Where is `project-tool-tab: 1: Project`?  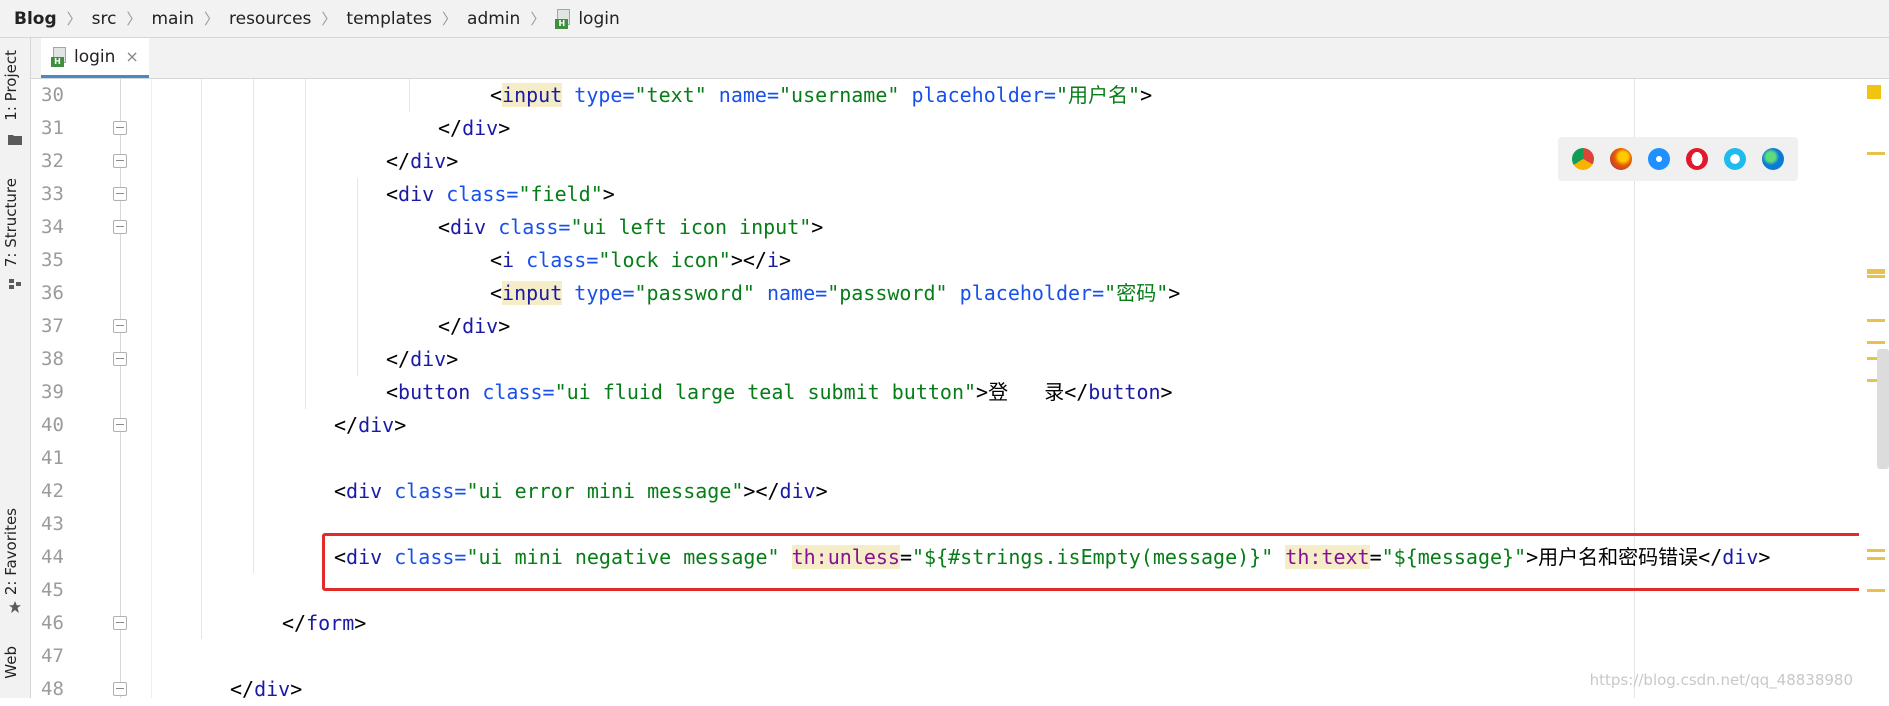 project-tool-tab: 1: Project is located at coordinates (11, 85).